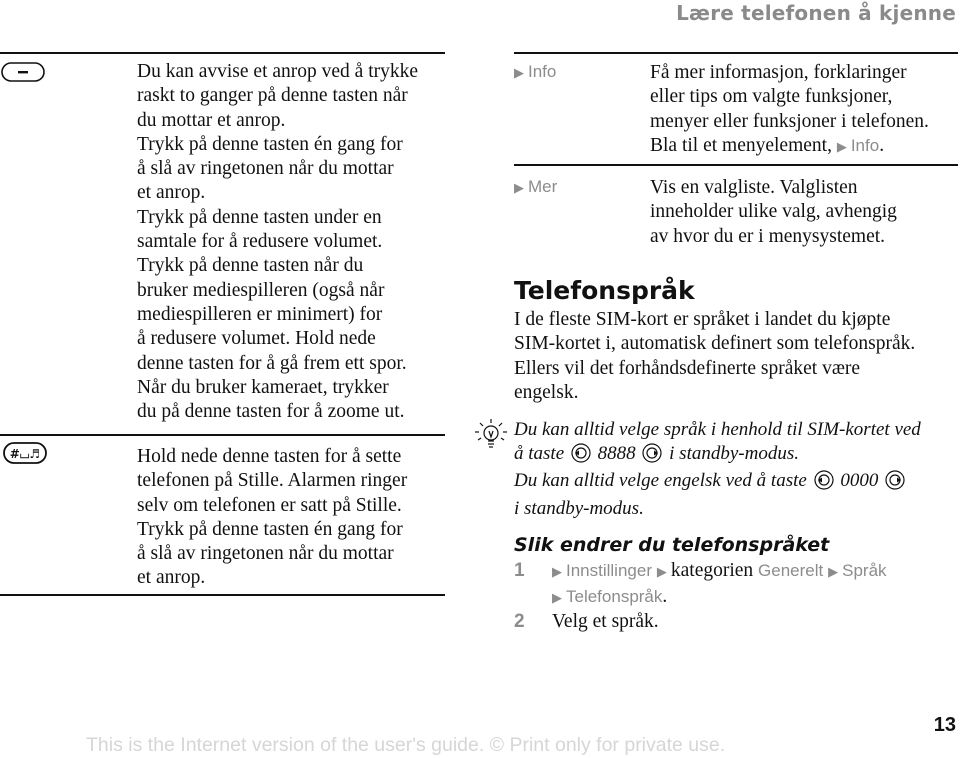  I want to click on menu-generelt: Generelt, so click(791, 570).